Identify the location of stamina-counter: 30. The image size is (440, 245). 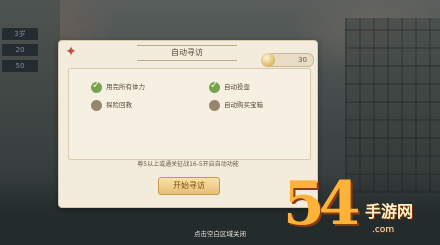
(287, 60).